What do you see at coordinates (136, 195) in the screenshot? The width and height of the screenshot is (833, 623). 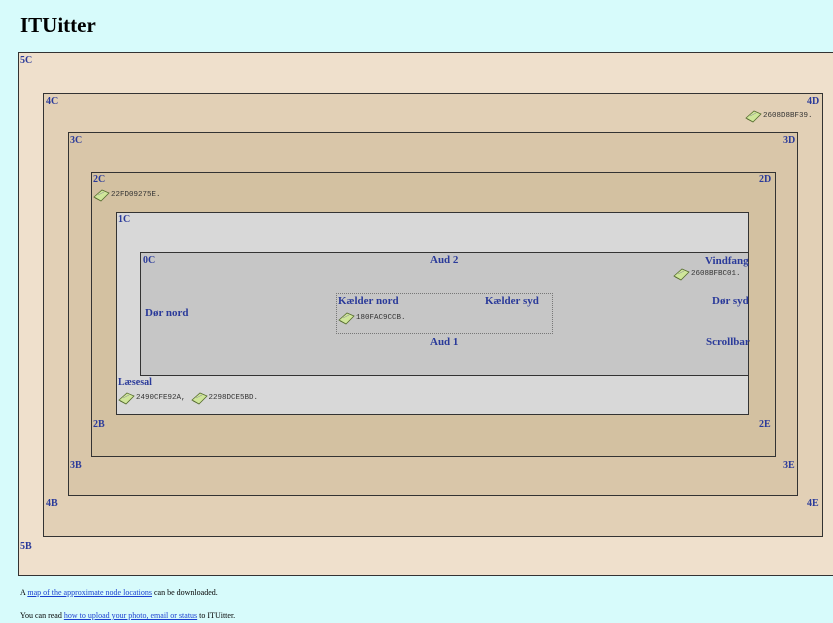 I see `node-id: 22FD09275E.` at bounding box center [136, 195].